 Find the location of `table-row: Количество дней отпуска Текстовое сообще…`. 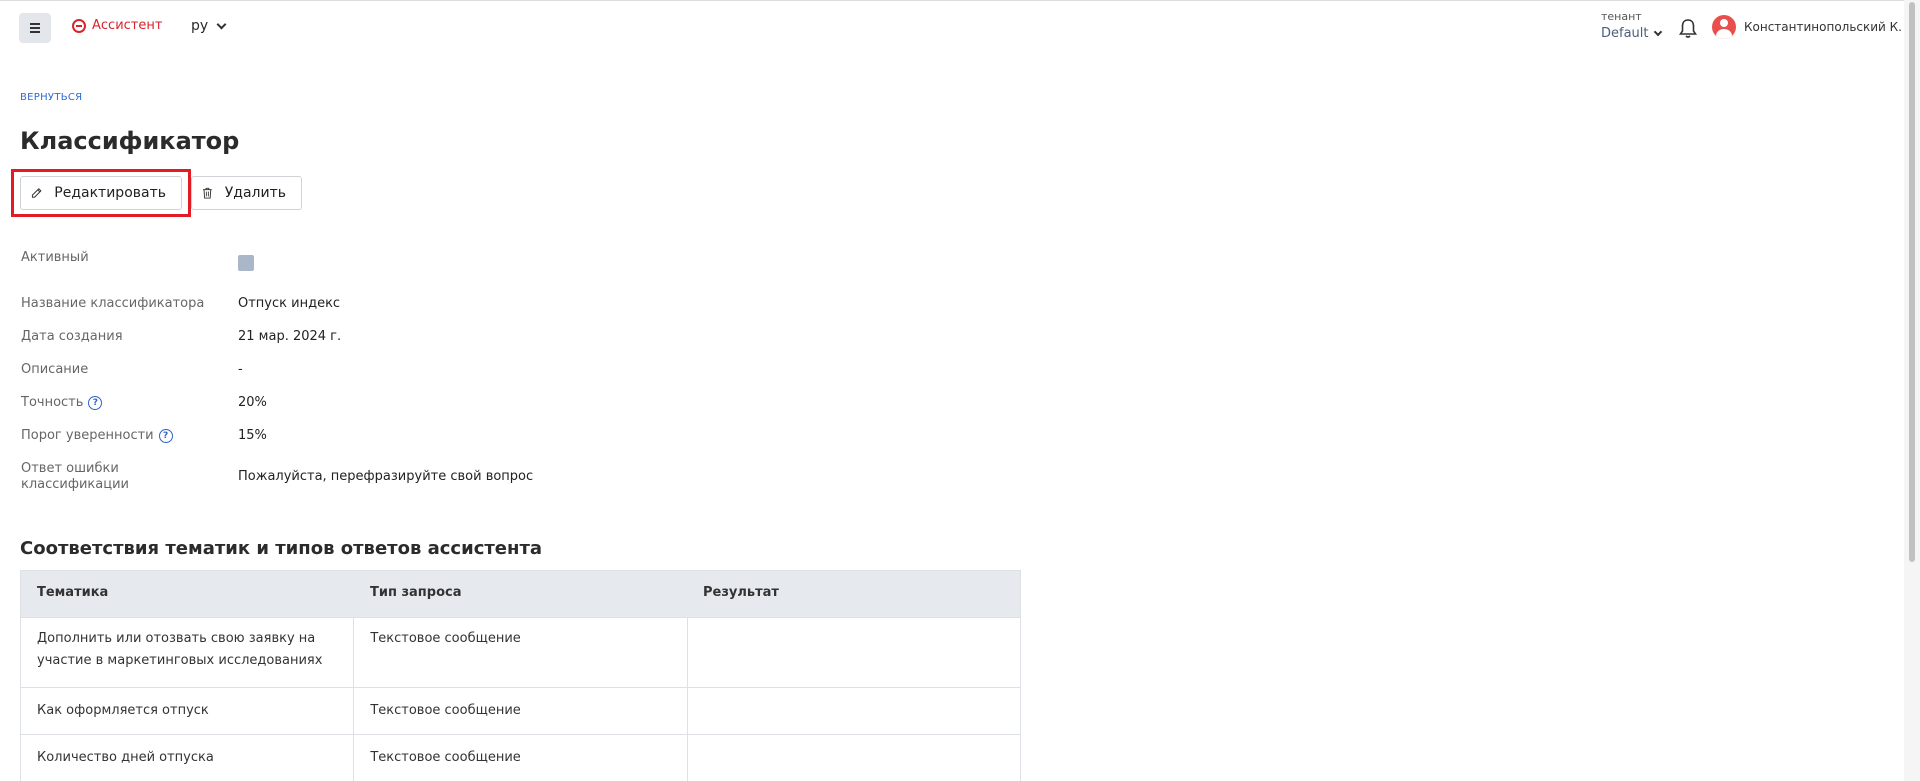

table-row: Количество дней отпуска Текстовое сообще… is located at coordinates (520, 757).